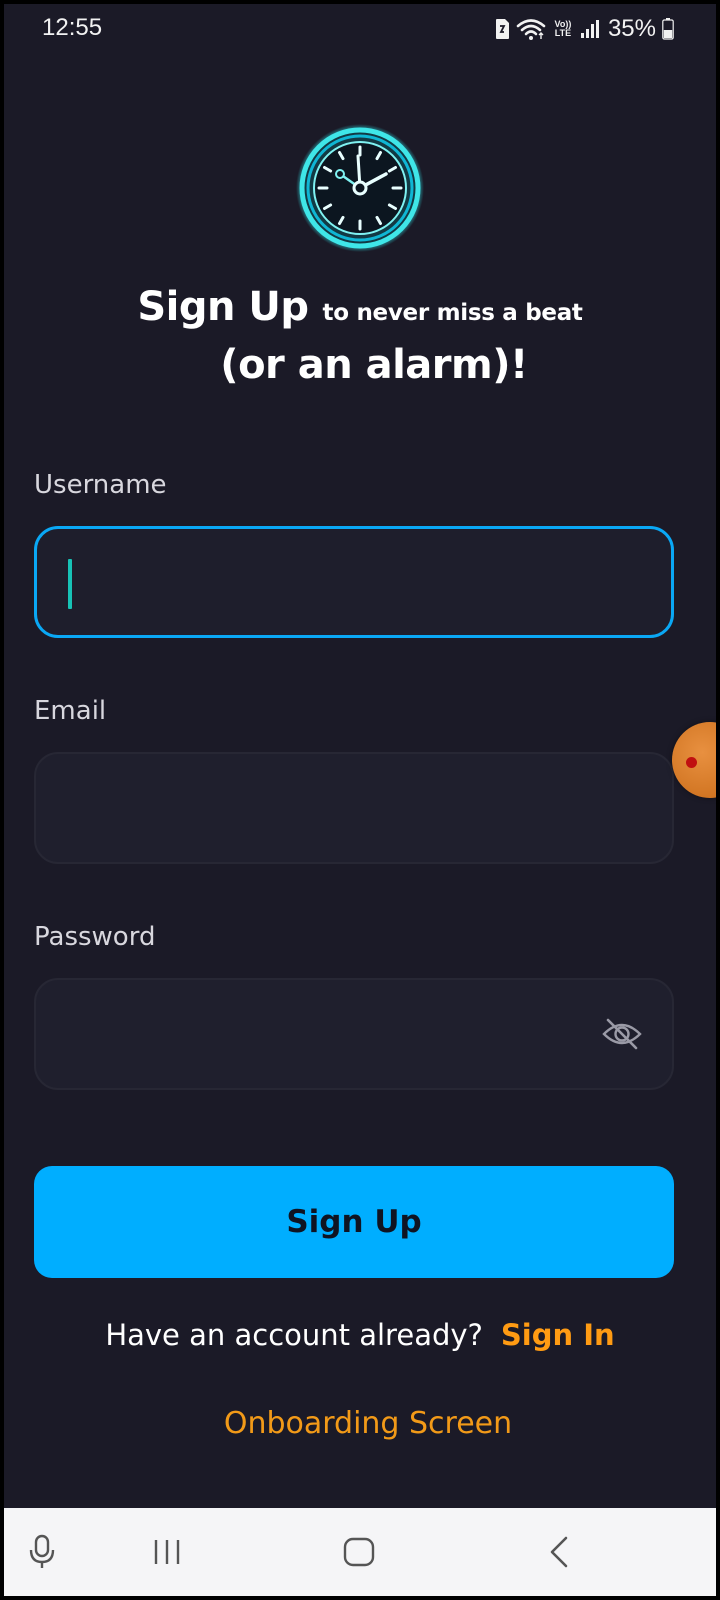  I want to click on headline: Sign Up to never miss a beat, so click(360, 307).